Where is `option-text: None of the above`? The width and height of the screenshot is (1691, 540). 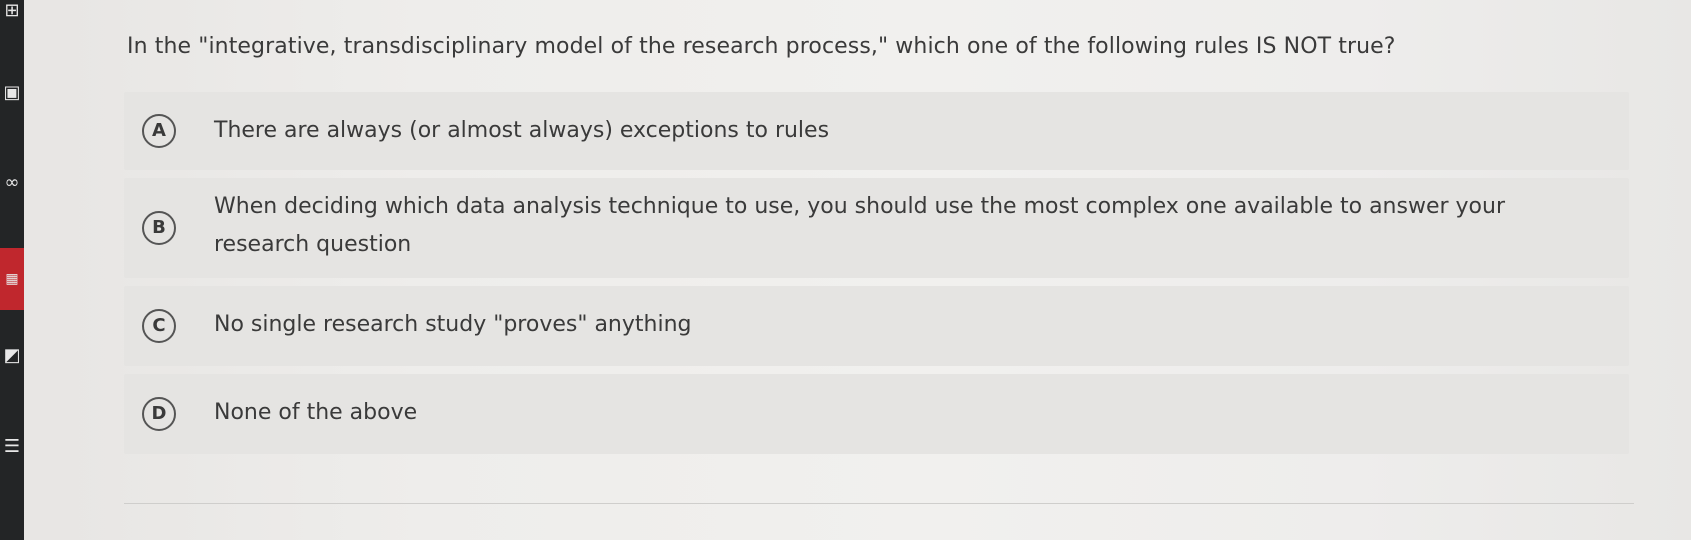
option-text: None of the above is located at coordinates (316, 412).